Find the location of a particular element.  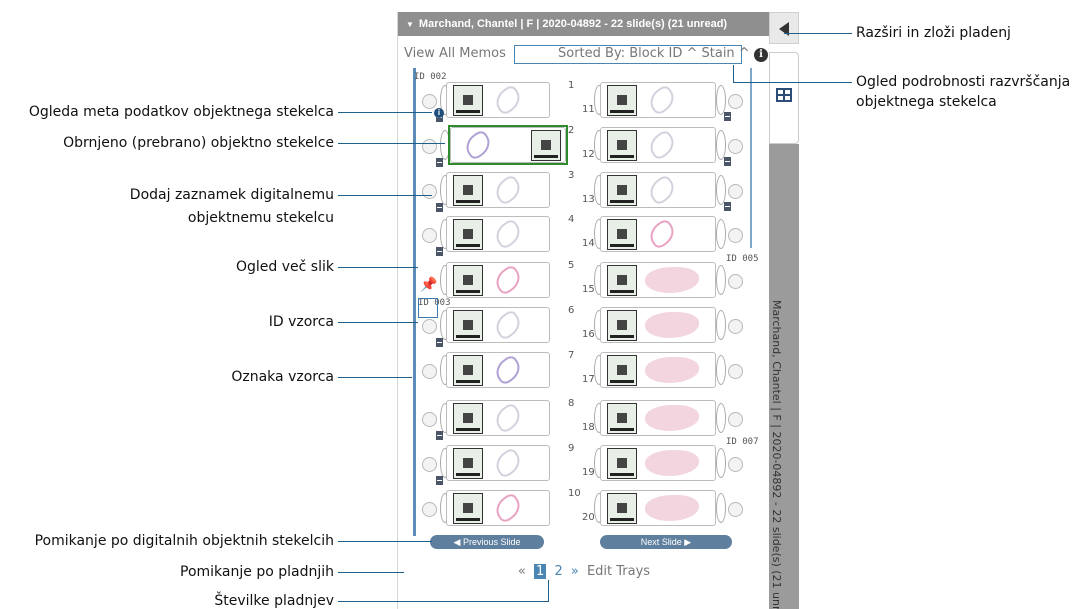

callout-expand: Razširi in zloži pladenj is located at coordinates (933, 33).